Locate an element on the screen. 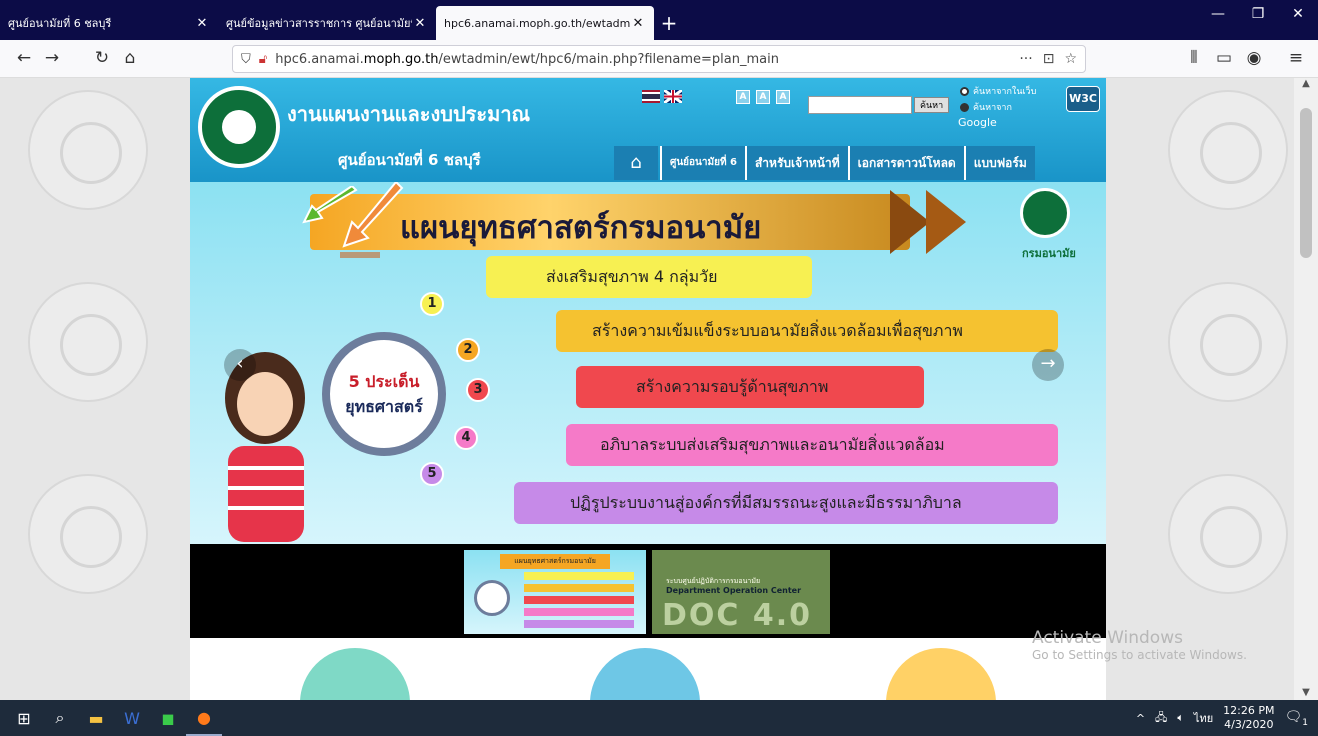 This screenshot has height=736, width=1318. radio-search-web: ค้นหาจากในเว็บ is located at coordinates (998, 91).